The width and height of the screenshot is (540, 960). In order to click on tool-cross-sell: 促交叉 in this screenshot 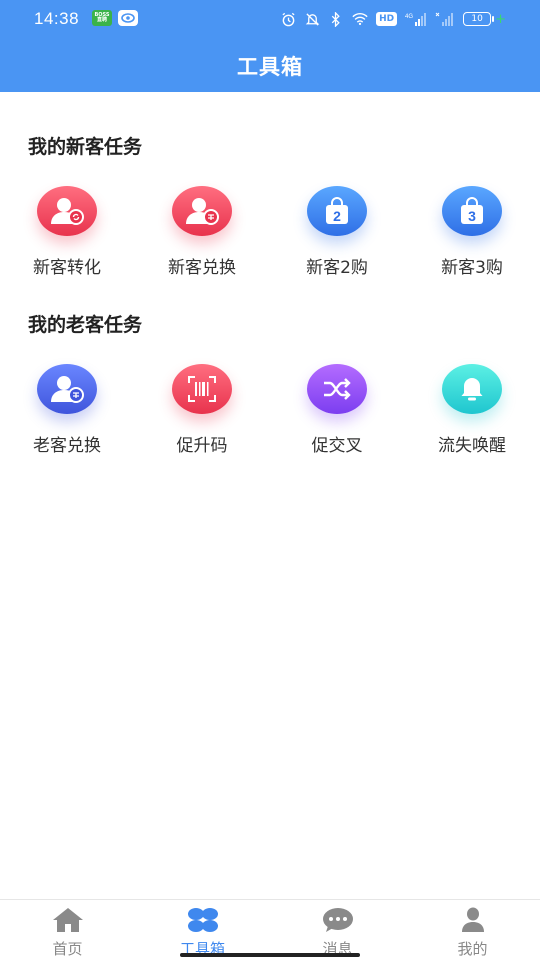, I will do `click(337, 411)`.